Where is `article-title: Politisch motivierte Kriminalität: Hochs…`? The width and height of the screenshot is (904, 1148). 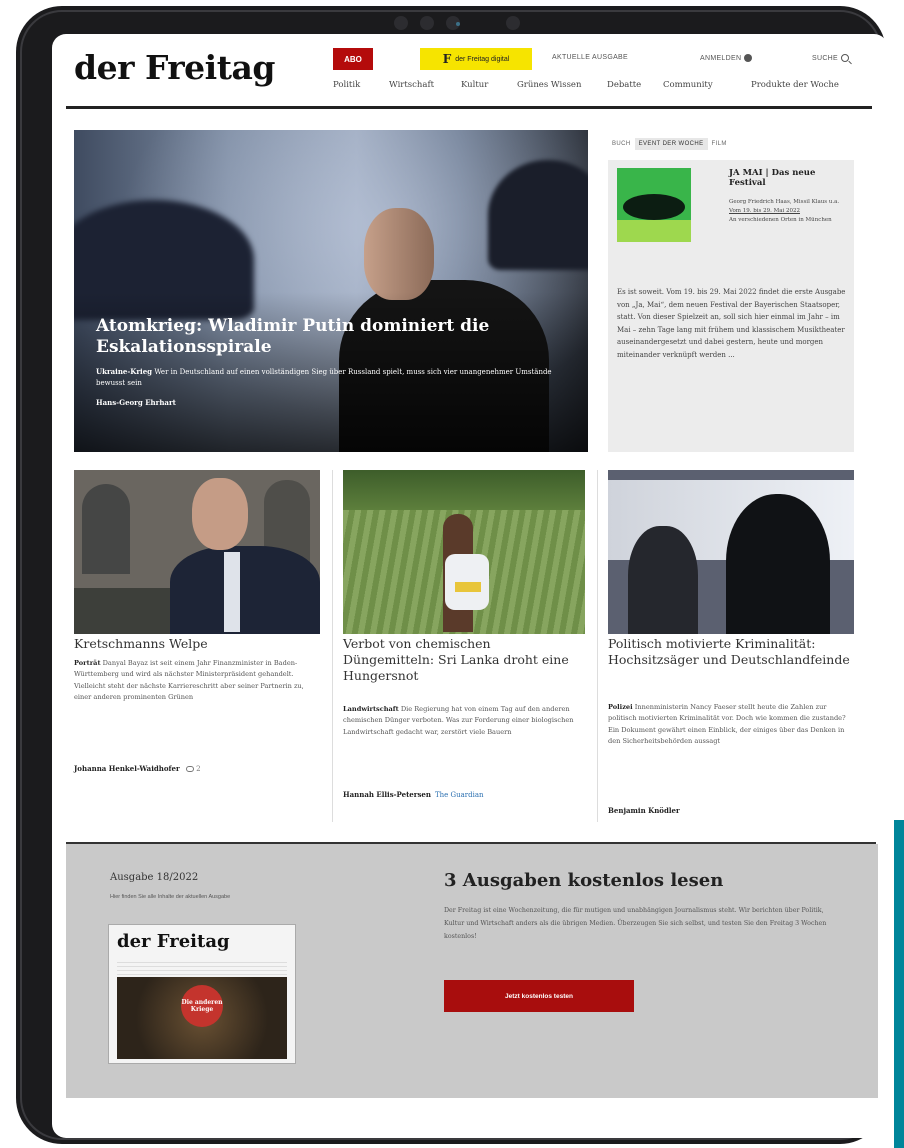
article-title: Politisch motivierte Kriminalität: Hochs… is located at coordinates (731, 652).